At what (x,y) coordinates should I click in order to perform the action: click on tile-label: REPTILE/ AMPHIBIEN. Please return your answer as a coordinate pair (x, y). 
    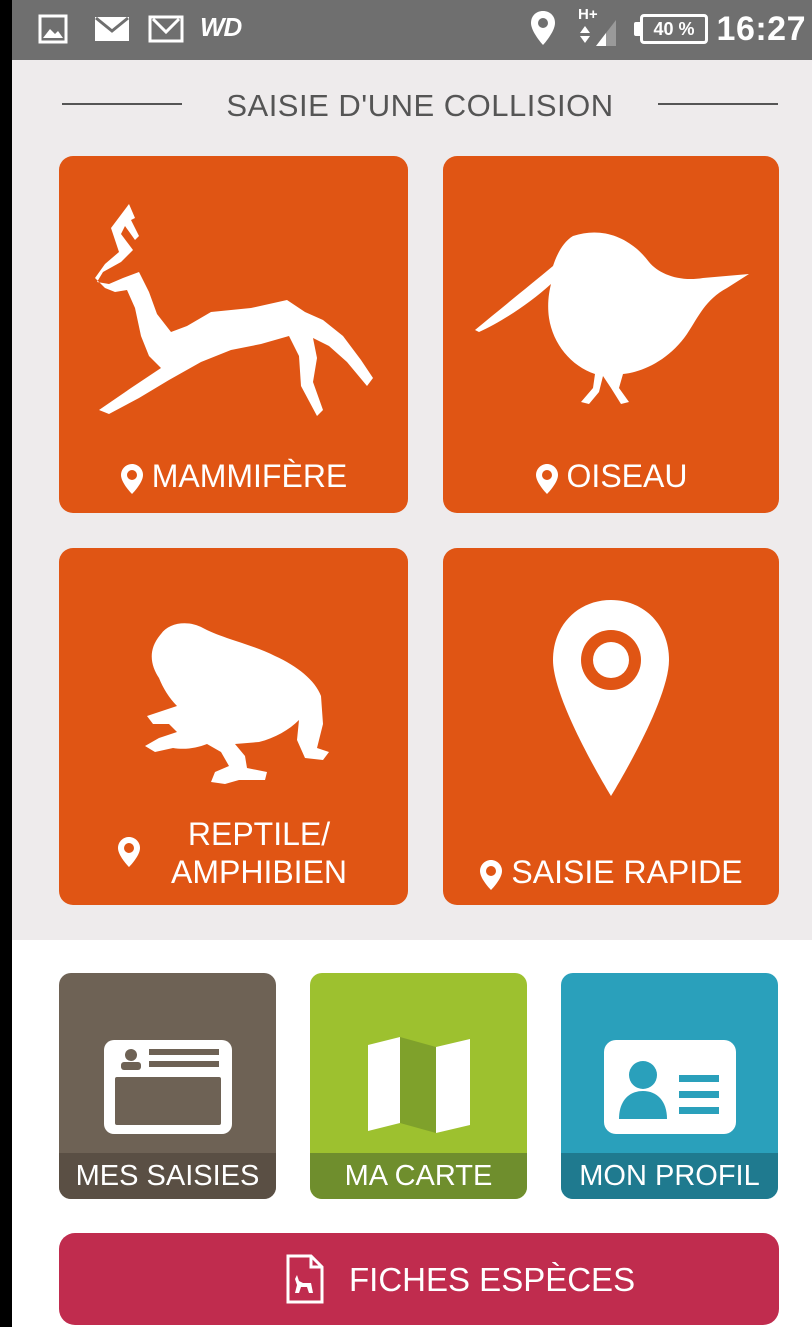
    Looking at the image, I should click on (233, 856).